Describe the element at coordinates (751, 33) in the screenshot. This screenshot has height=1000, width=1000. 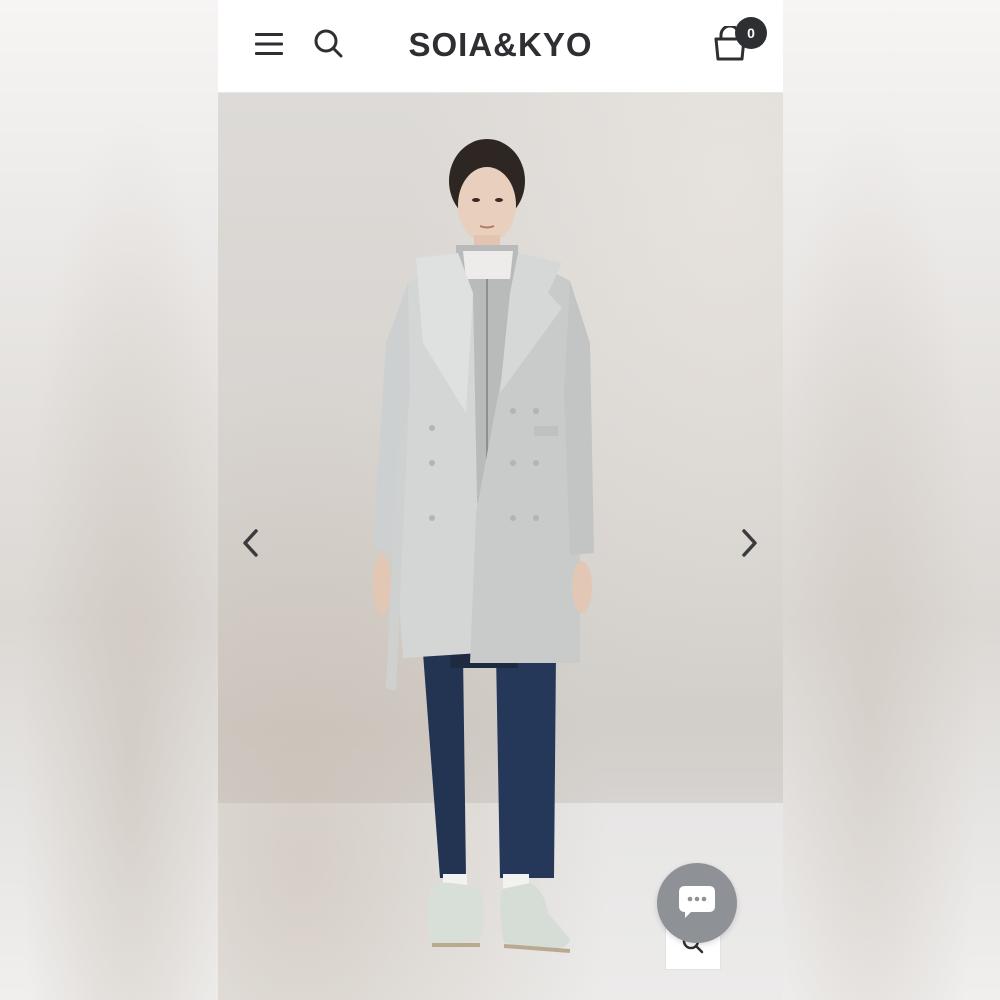
I see `cart-count-badge: 0` at that location.